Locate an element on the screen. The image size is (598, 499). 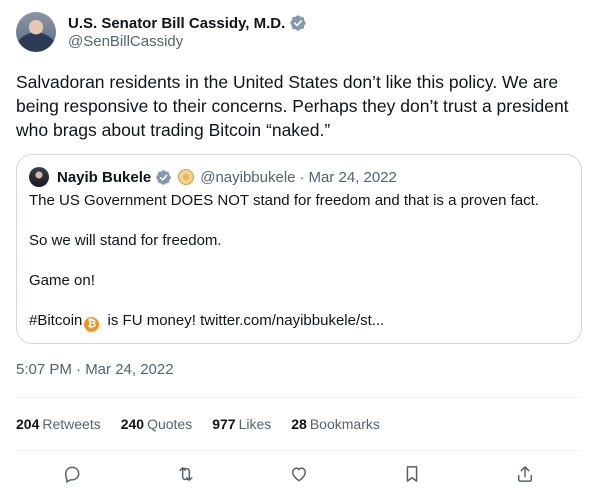
author-name-row: U.S. Senator Bill Cassidy, M.D. is located at coordinates (187, 23).